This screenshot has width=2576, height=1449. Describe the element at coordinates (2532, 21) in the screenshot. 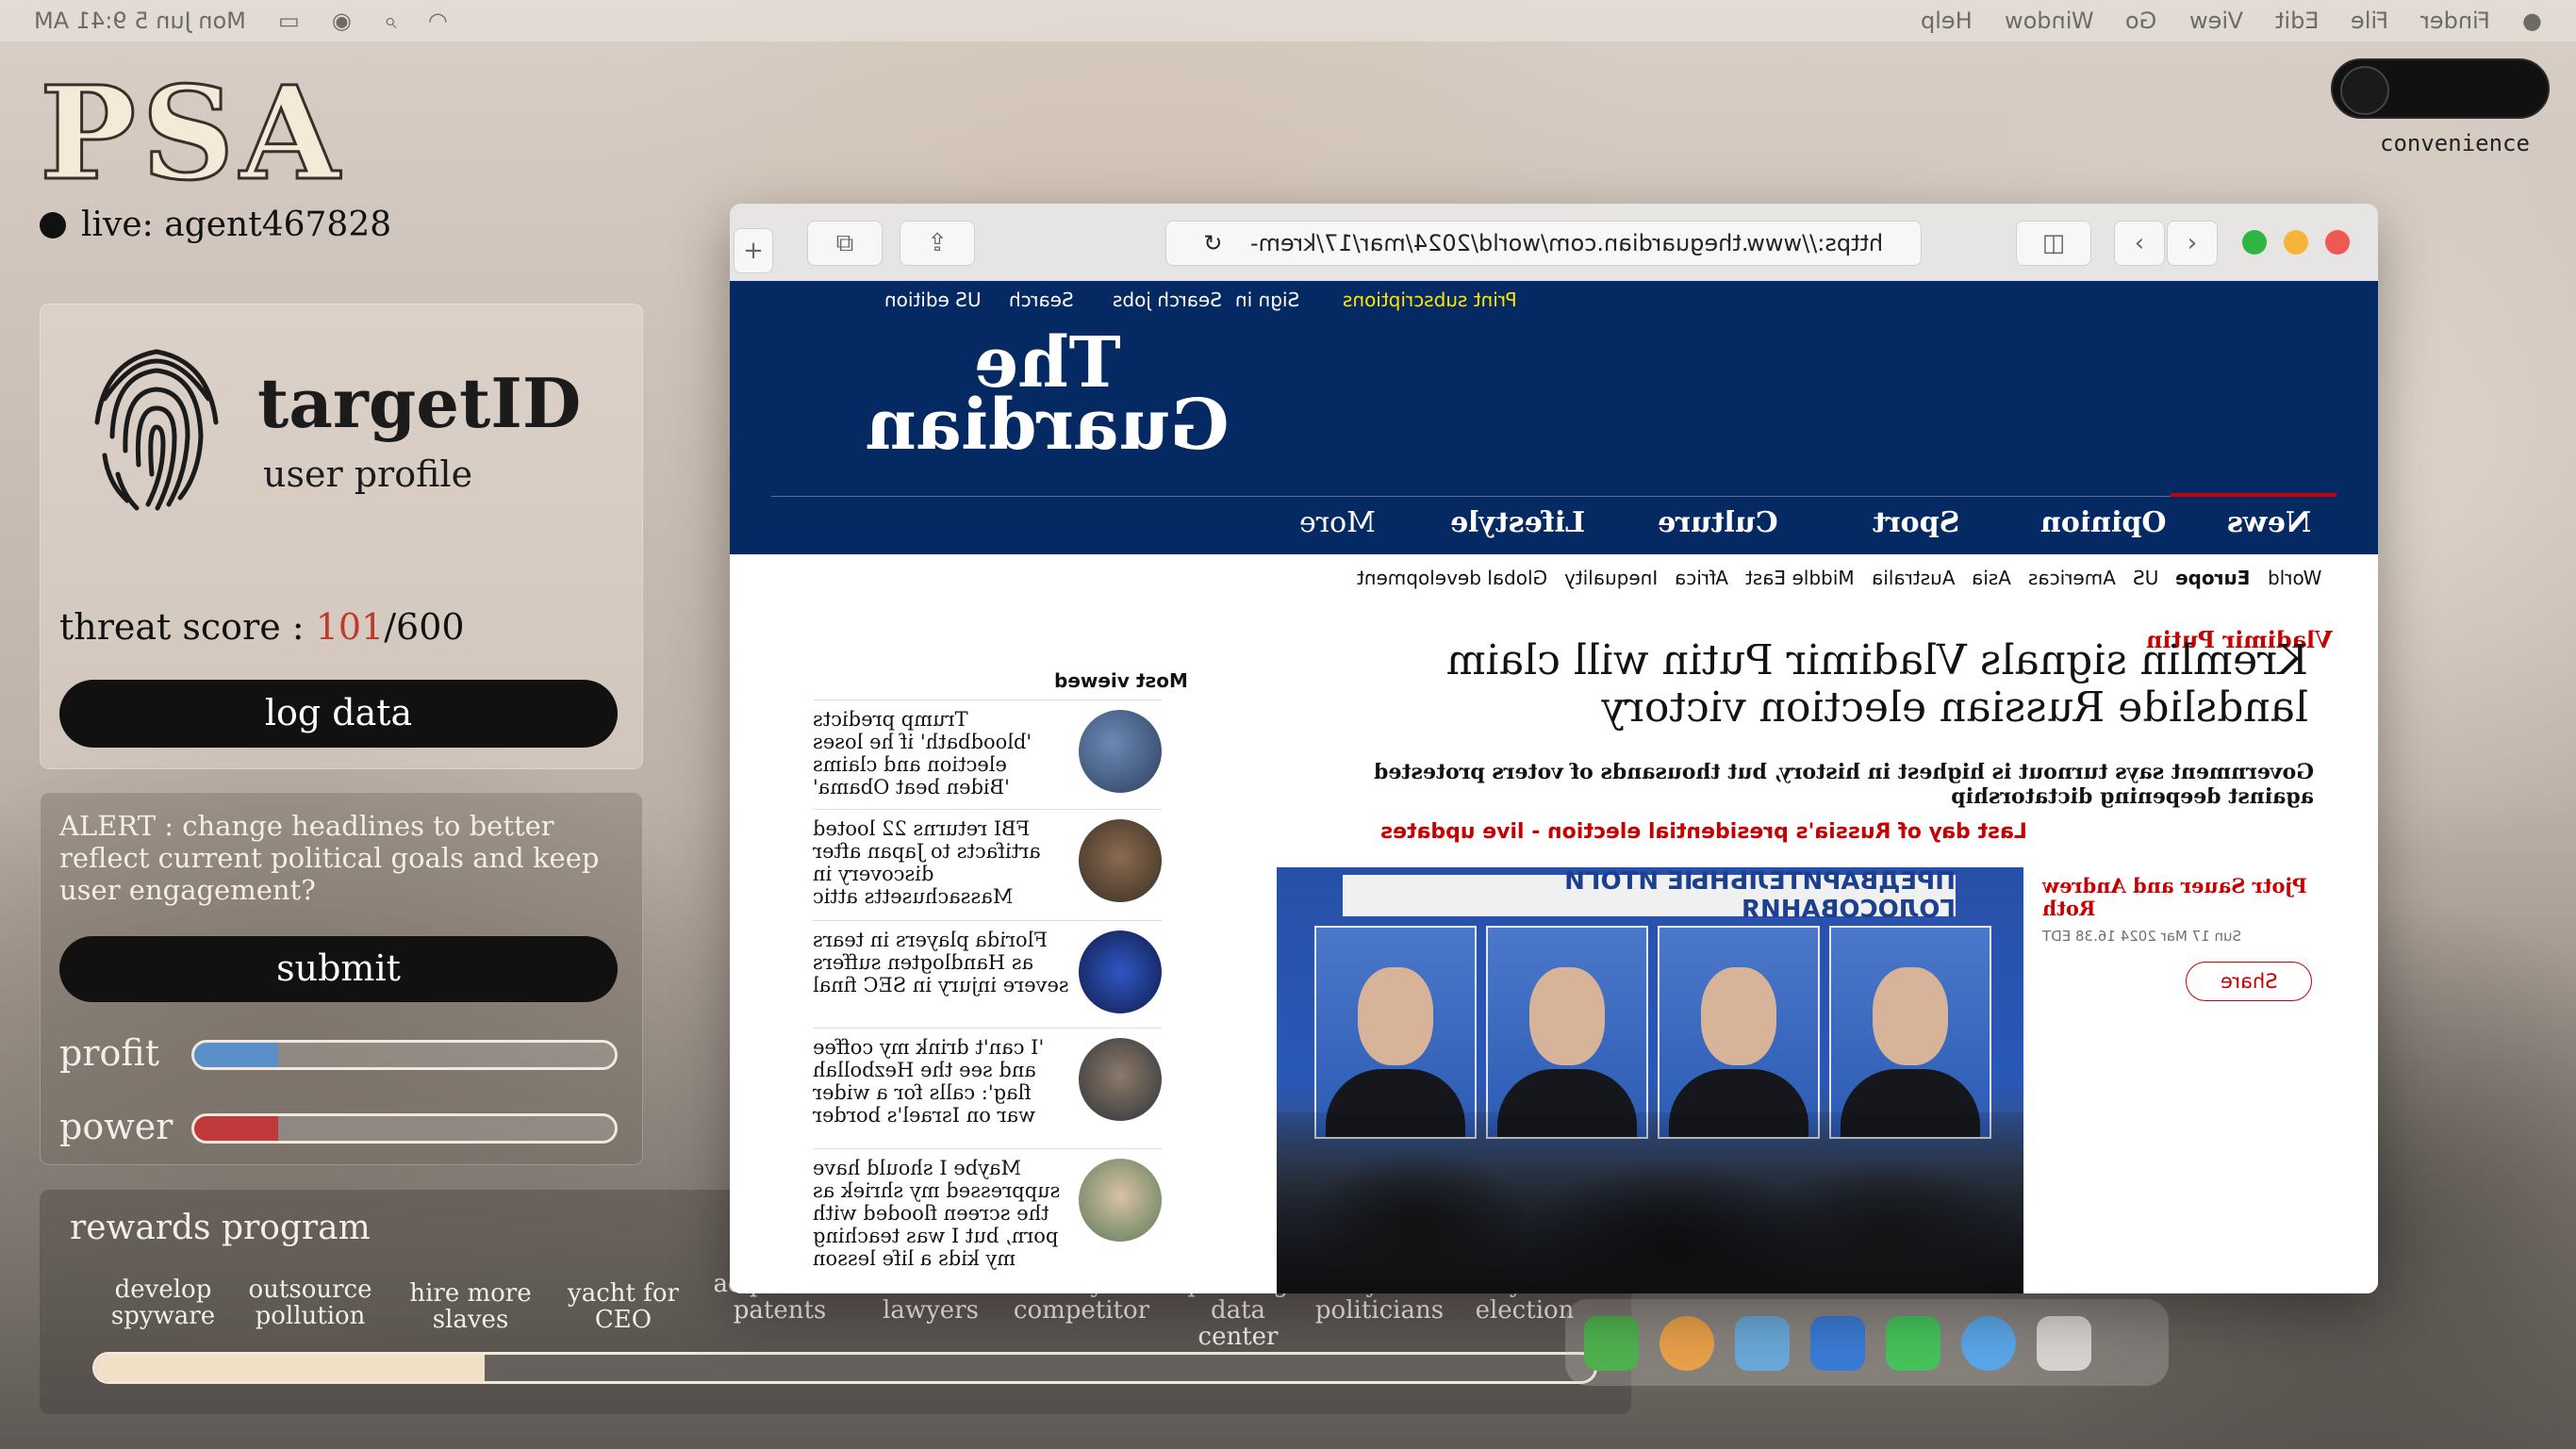

I see `apple-icon: ●` at that location.